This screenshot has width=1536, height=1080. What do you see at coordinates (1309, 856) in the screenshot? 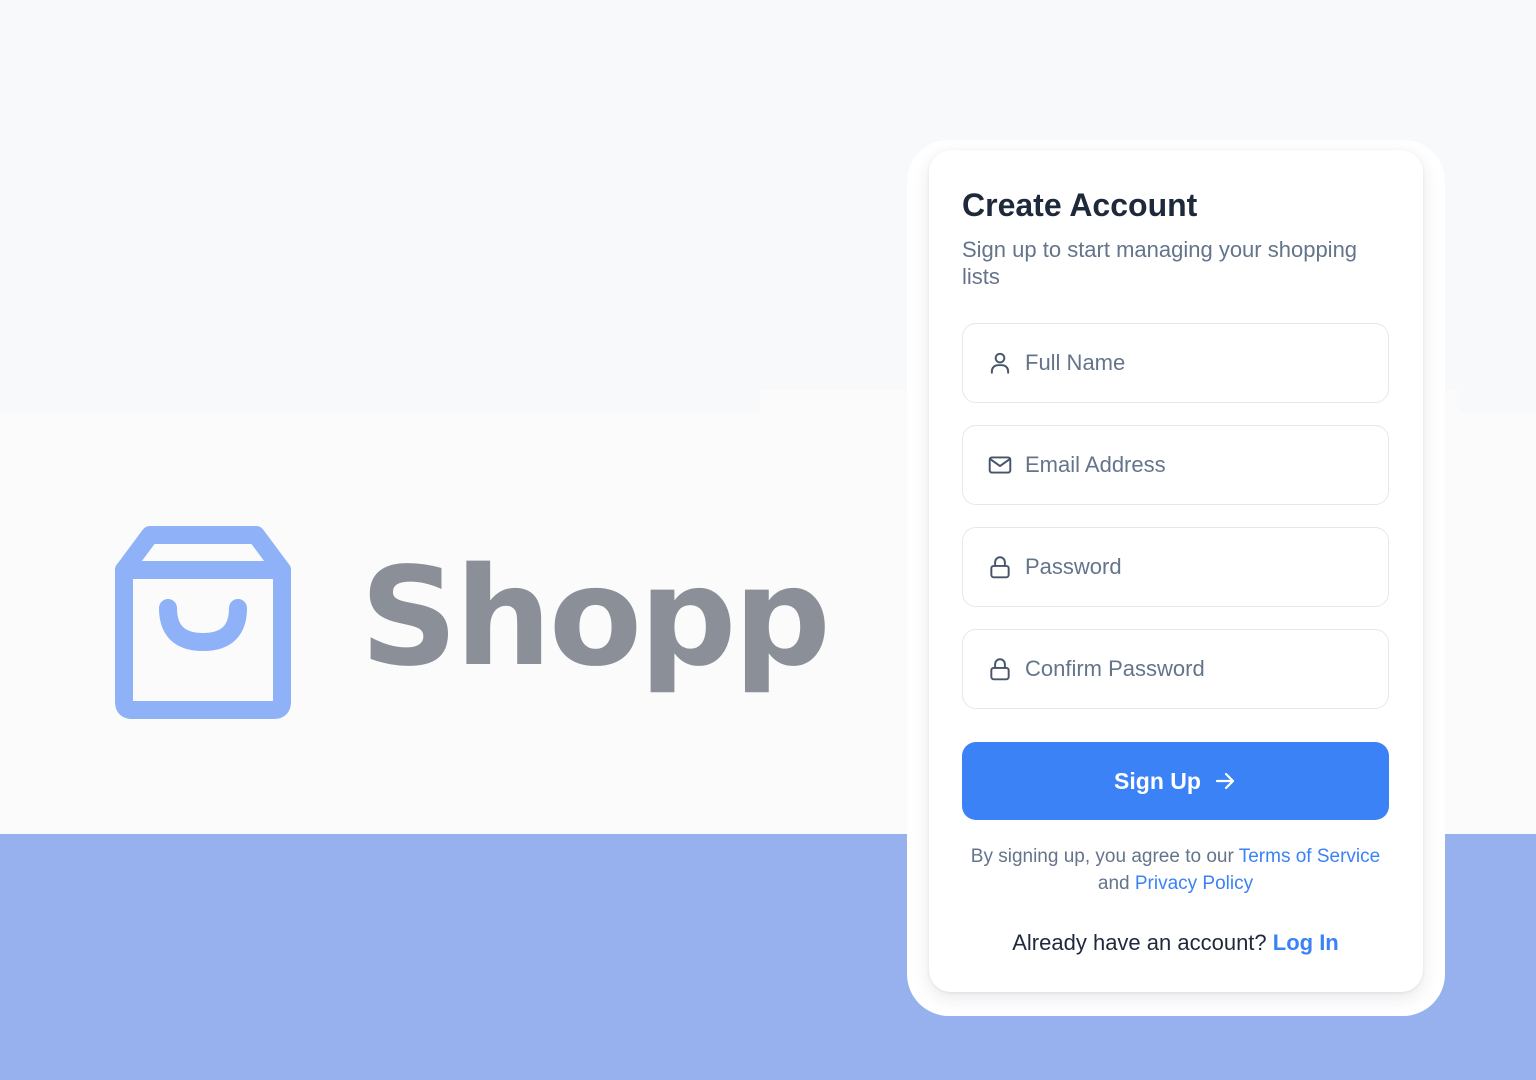
I see `terms-of-service-link: Terms of Service` at bounding box center [1309, 856].